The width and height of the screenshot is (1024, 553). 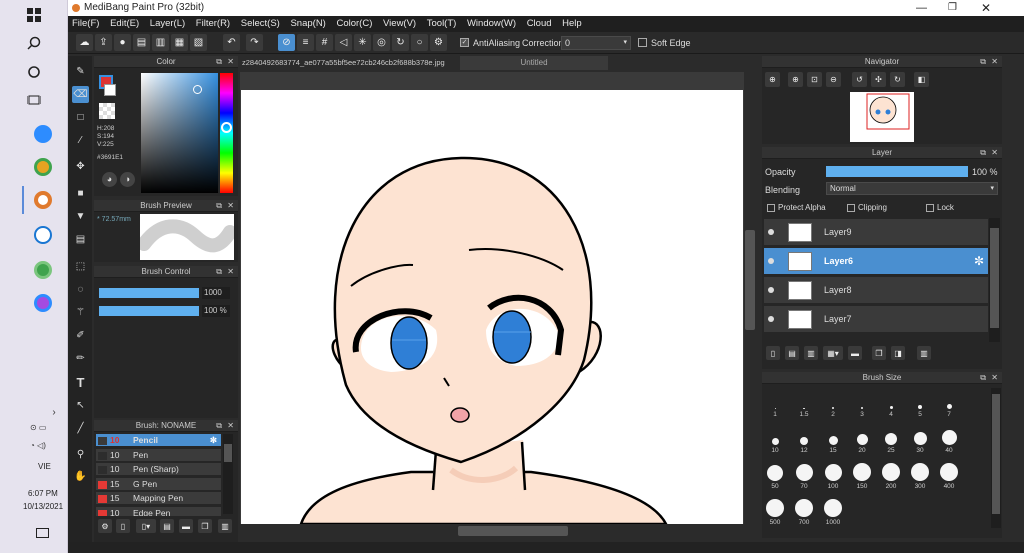 I want to click on new-layer-icon: ▯, so click(x=773, y=353).